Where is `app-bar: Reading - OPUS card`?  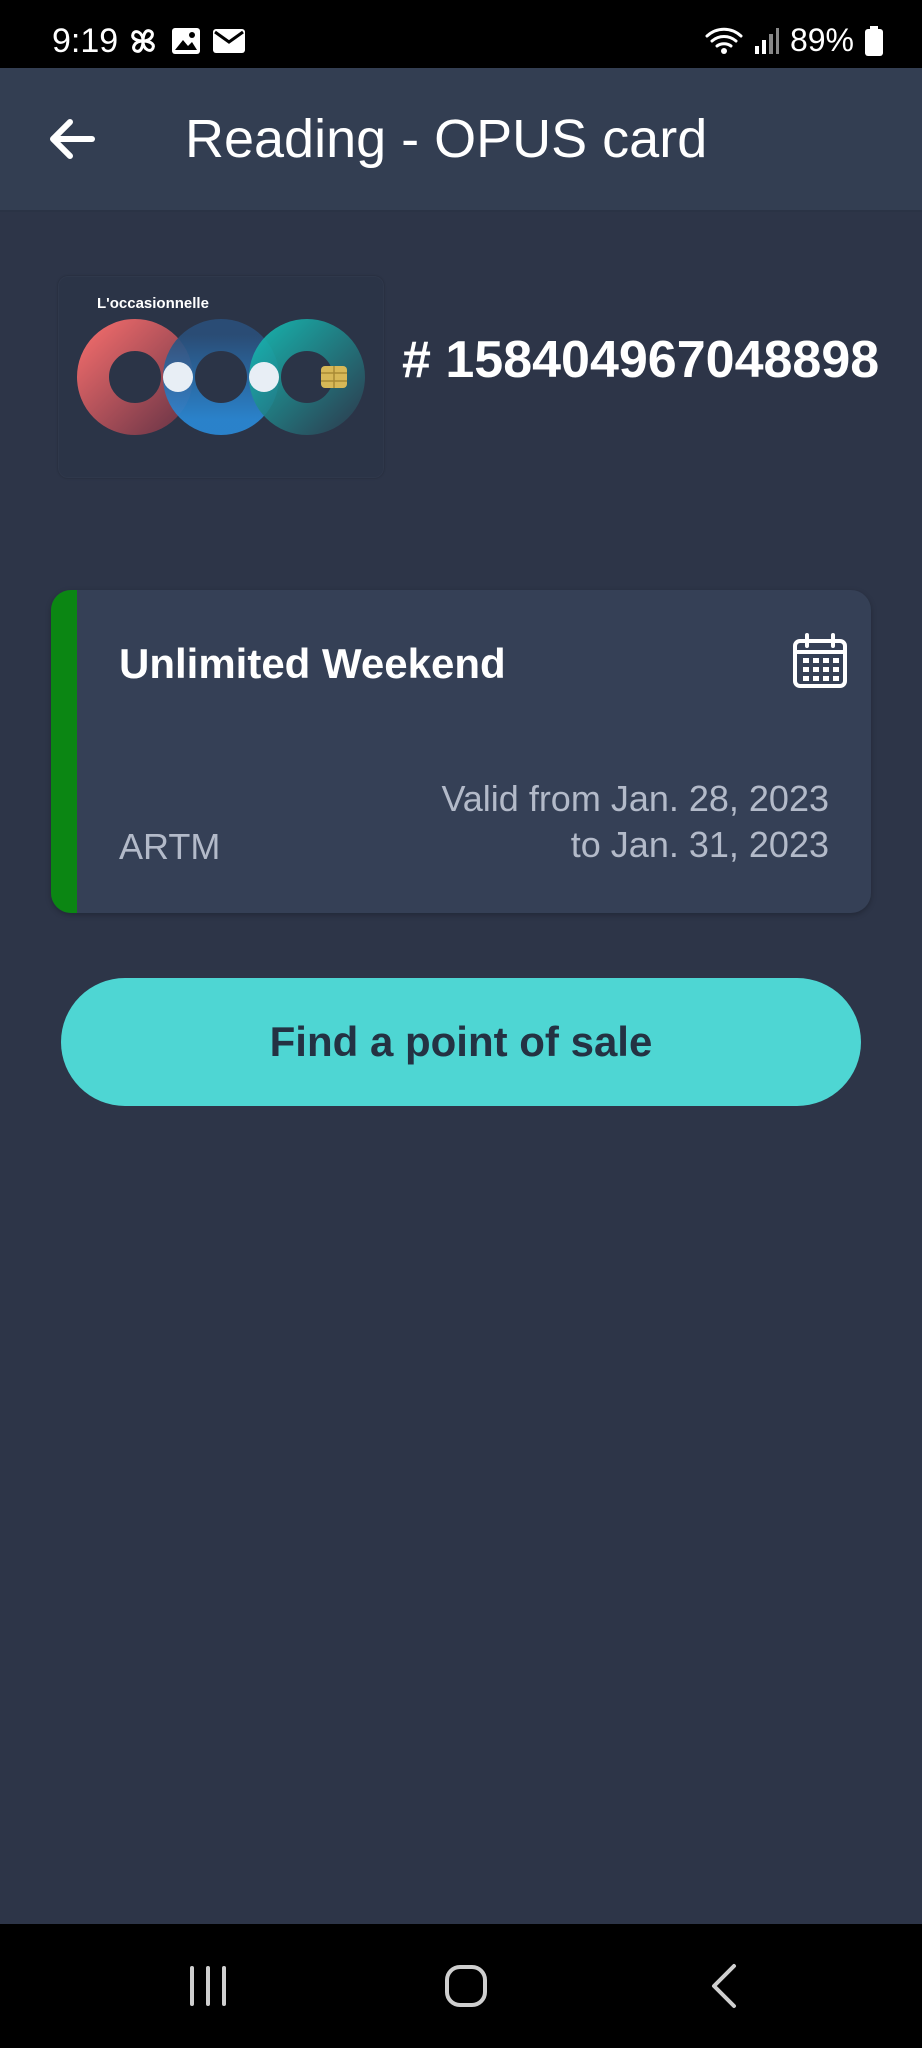 app-bar: Reading - OPUS card is located at coordinates (461, 140).